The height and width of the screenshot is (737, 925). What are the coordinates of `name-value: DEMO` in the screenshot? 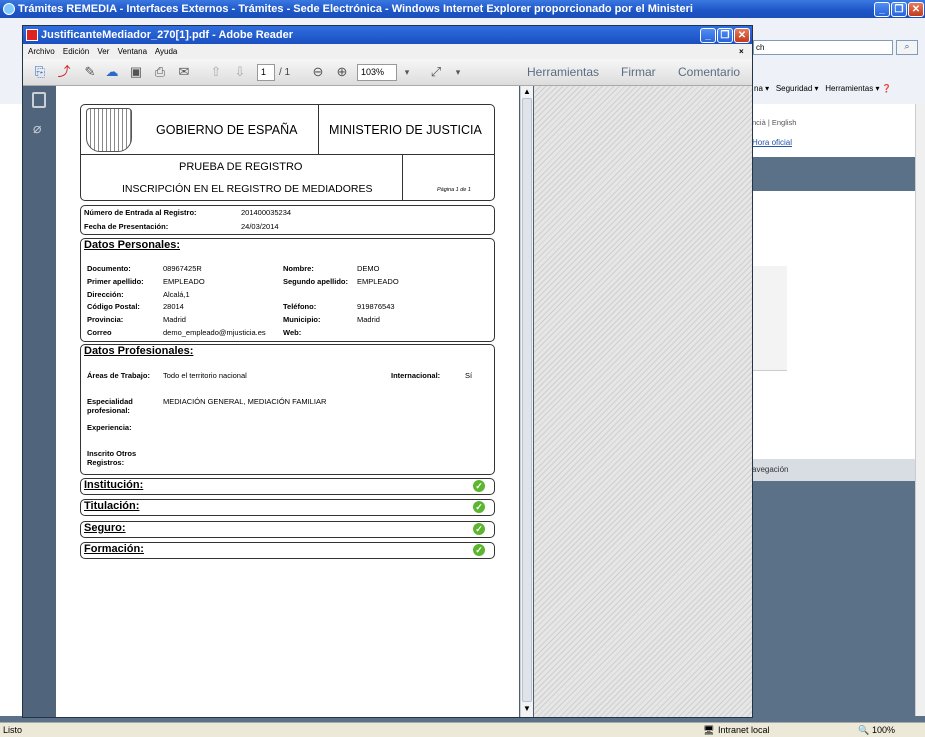 It's located at (368, 268).